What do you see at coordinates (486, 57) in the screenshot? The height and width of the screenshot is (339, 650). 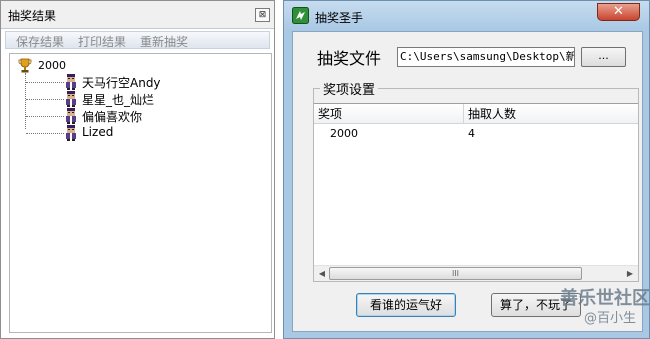 I see `file-path-field: C:\Users\samsung\Desktop\新建` at bounding box center [486, 57].